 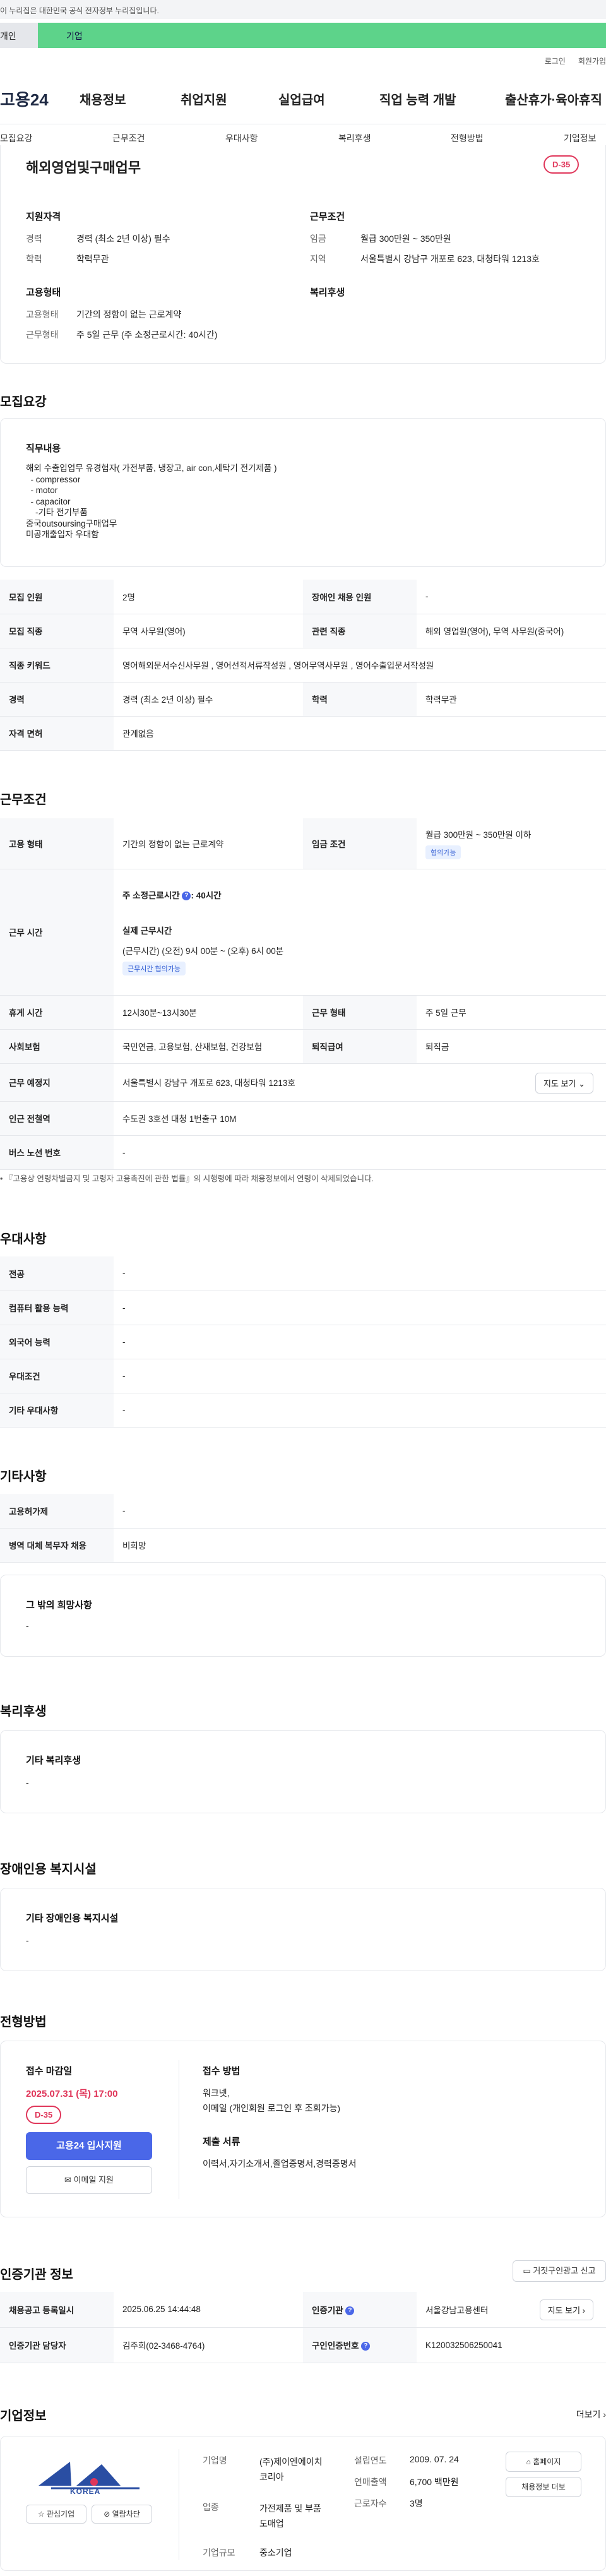 I want to click on edu-value: 학력무관, so click(x=92, y=259).